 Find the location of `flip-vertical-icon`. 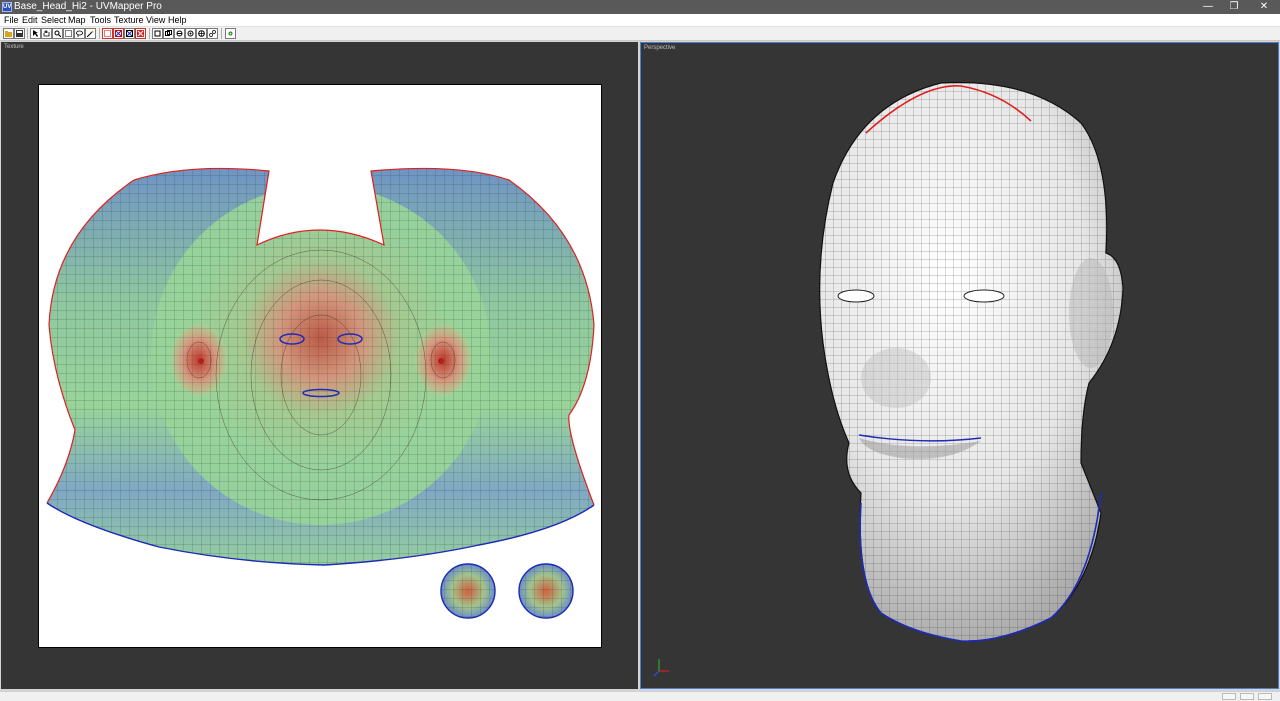

flip-vertical-icon is located at coordinates (168, 33).